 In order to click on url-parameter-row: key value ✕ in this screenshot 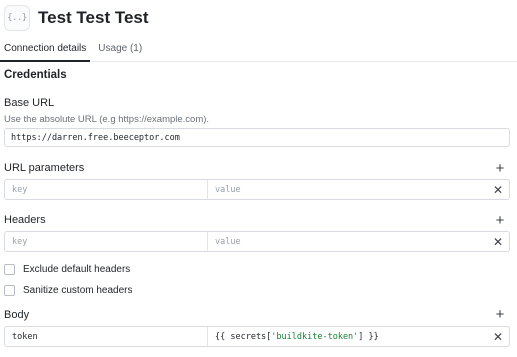, I will do `click(257, 189)`.